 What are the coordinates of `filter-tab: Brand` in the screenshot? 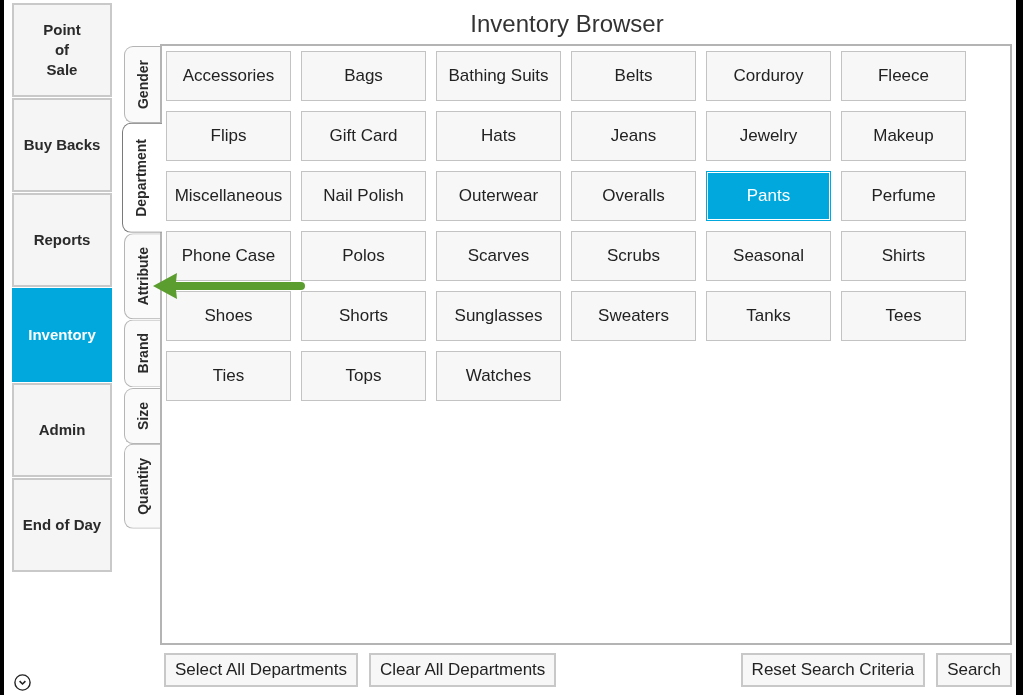 It's located at (142, 353).